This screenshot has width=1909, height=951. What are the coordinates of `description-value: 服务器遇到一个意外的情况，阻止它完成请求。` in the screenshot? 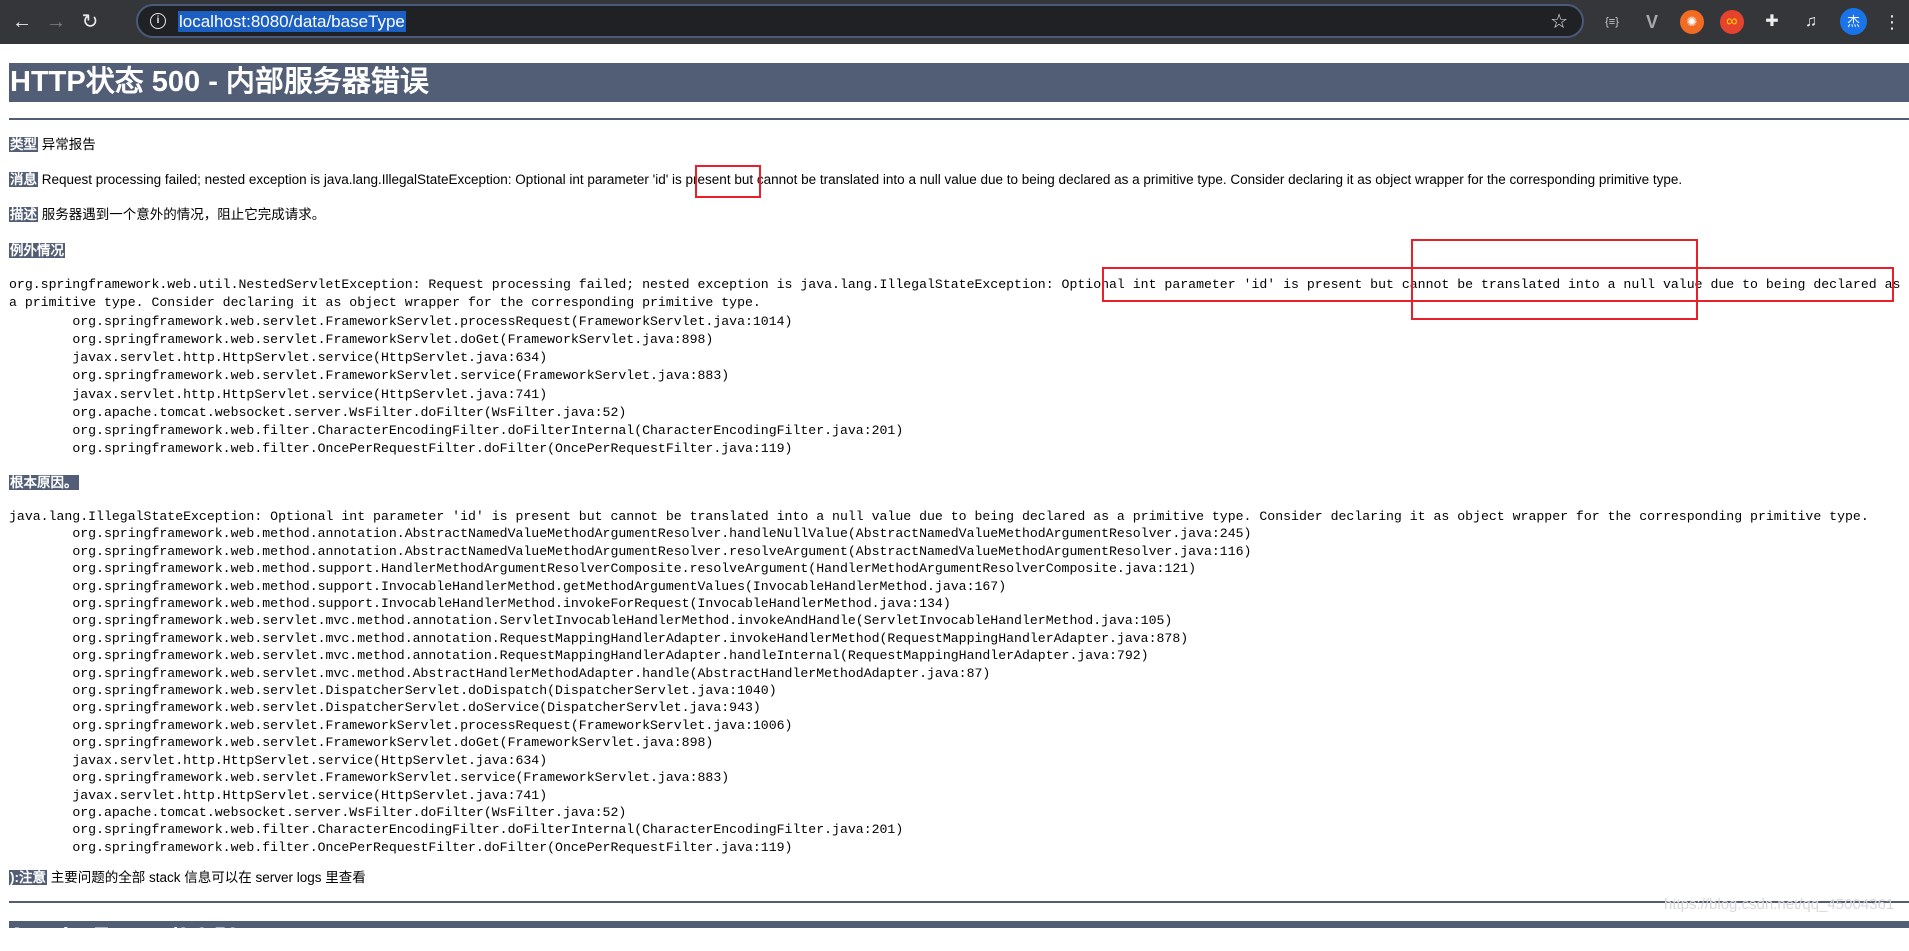 It's located at (183, 214).